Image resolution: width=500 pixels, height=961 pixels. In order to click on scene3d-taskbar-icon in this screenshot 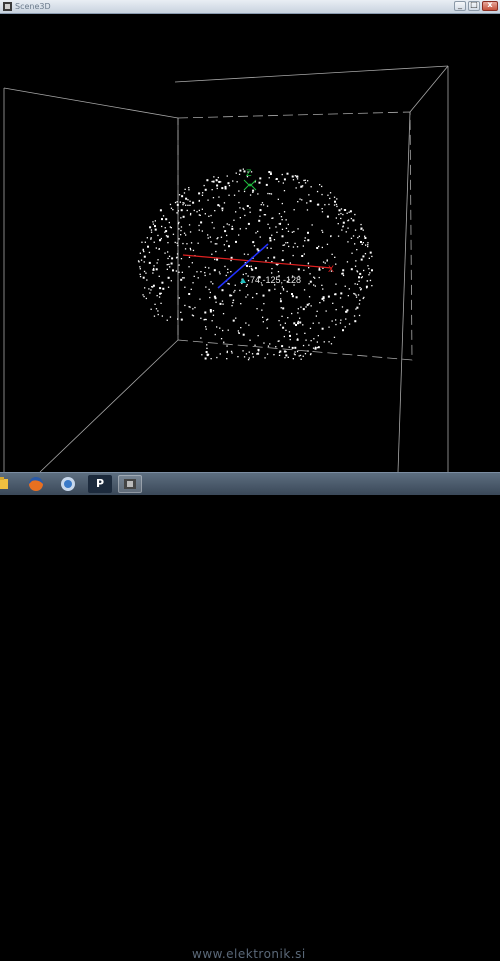, I will do `click(130, 484)`.